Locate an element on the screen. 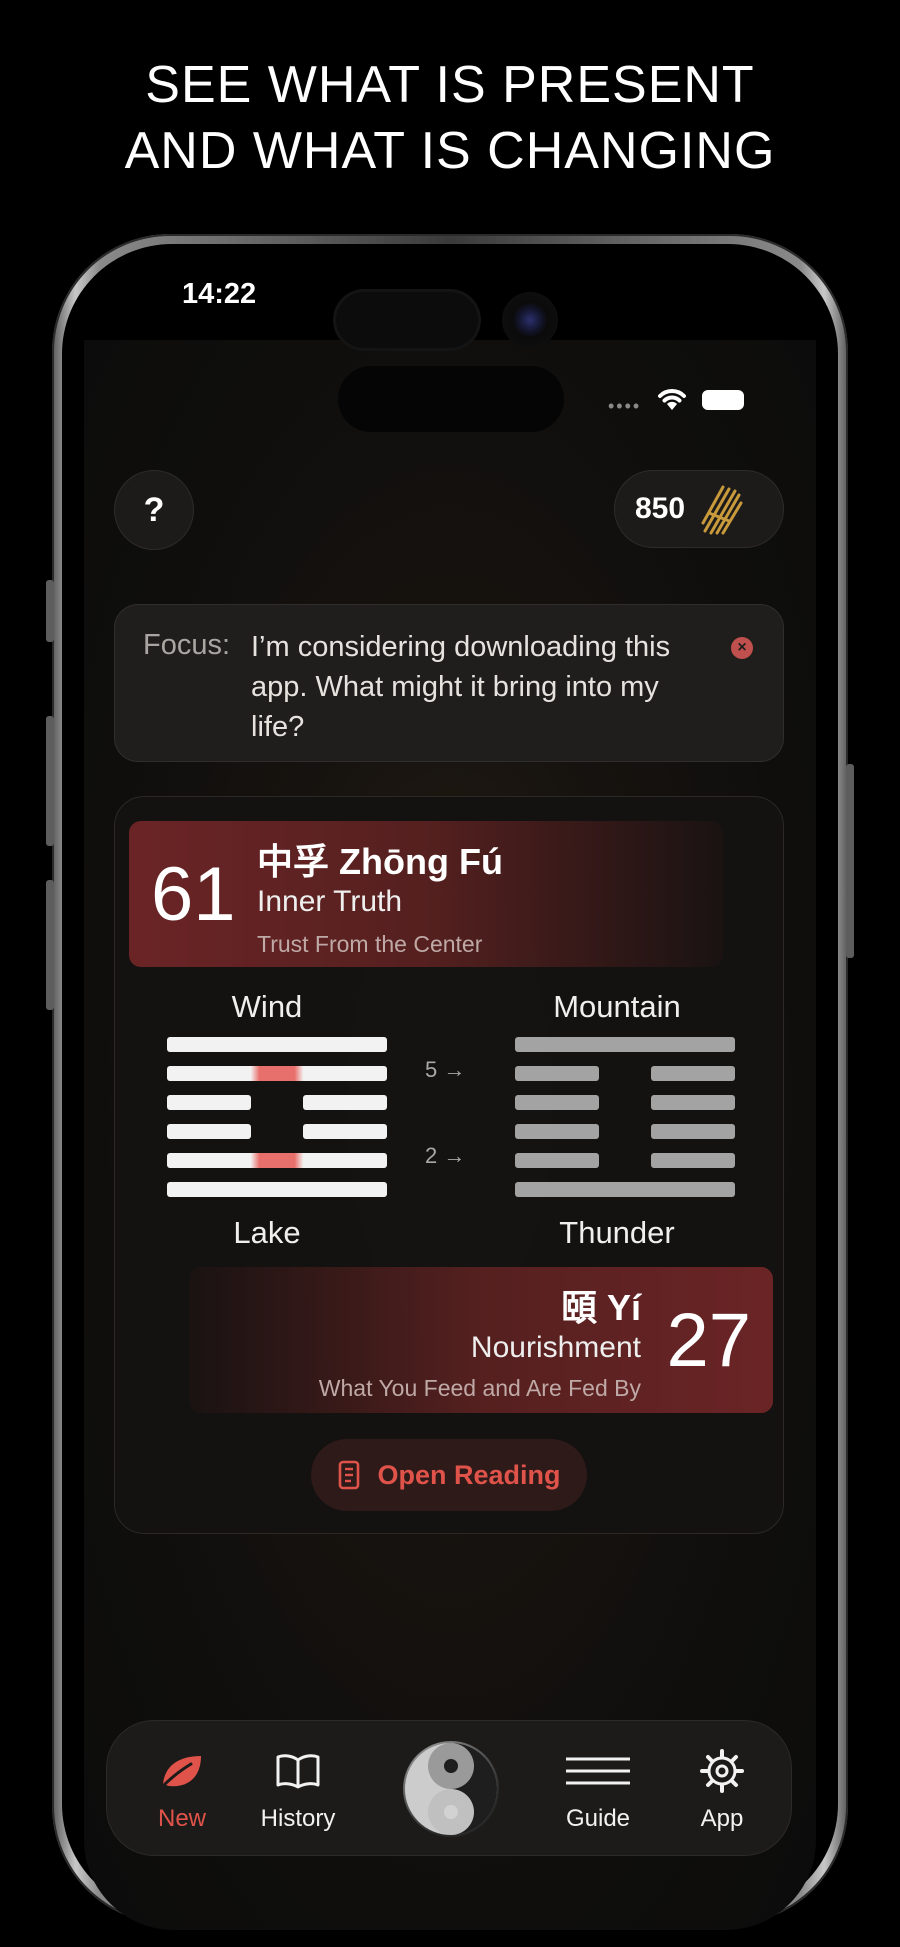 Image resolution: width=900 pixels, height=1947 pixels. status-time: 14:22 is located at coordinates (219, 294).